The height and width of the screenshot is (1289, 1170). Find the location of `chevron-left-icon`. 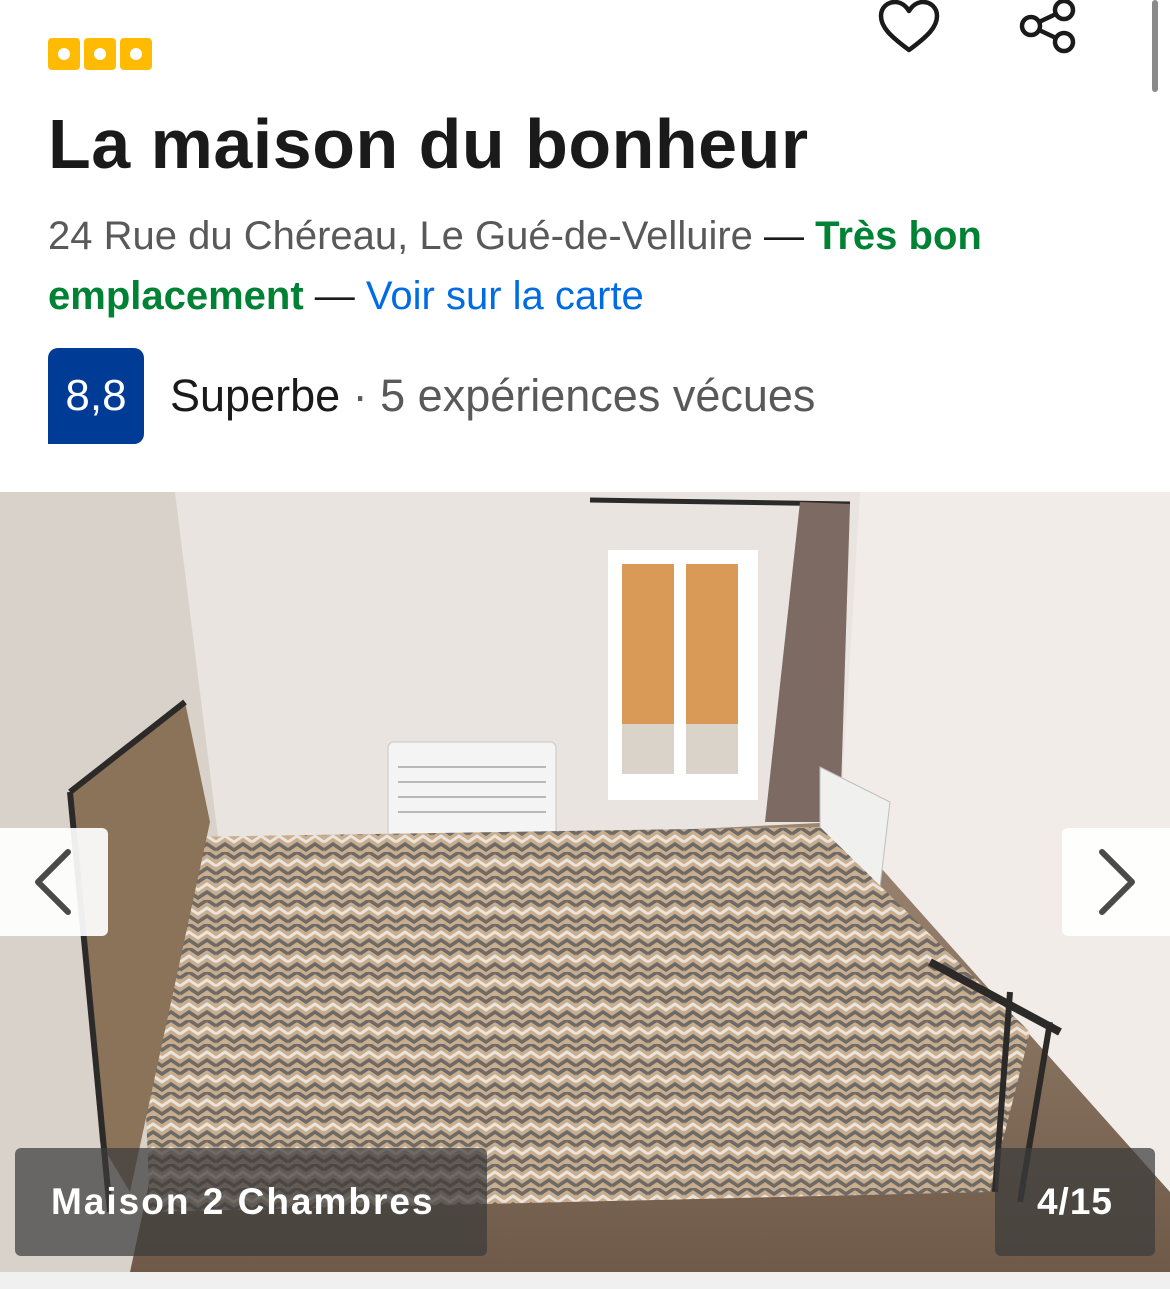

chevron-left-icon is located at coordinates (53, 882).